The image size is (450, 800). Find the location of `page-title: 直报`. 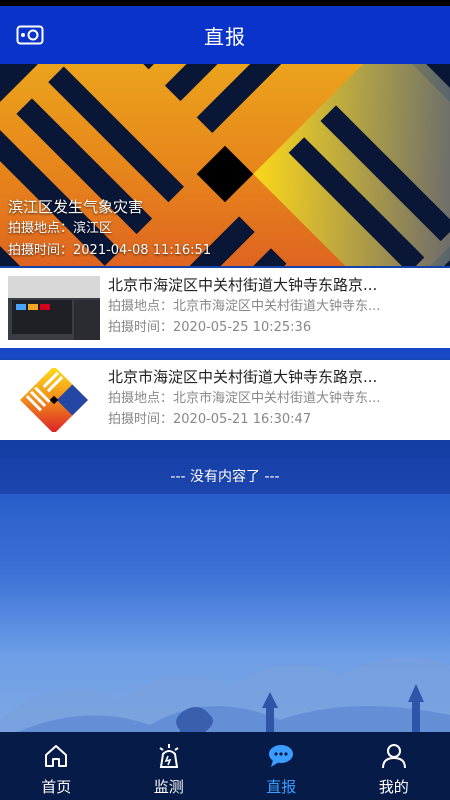

page-title: 直报 is located at coordinates (225, 36).